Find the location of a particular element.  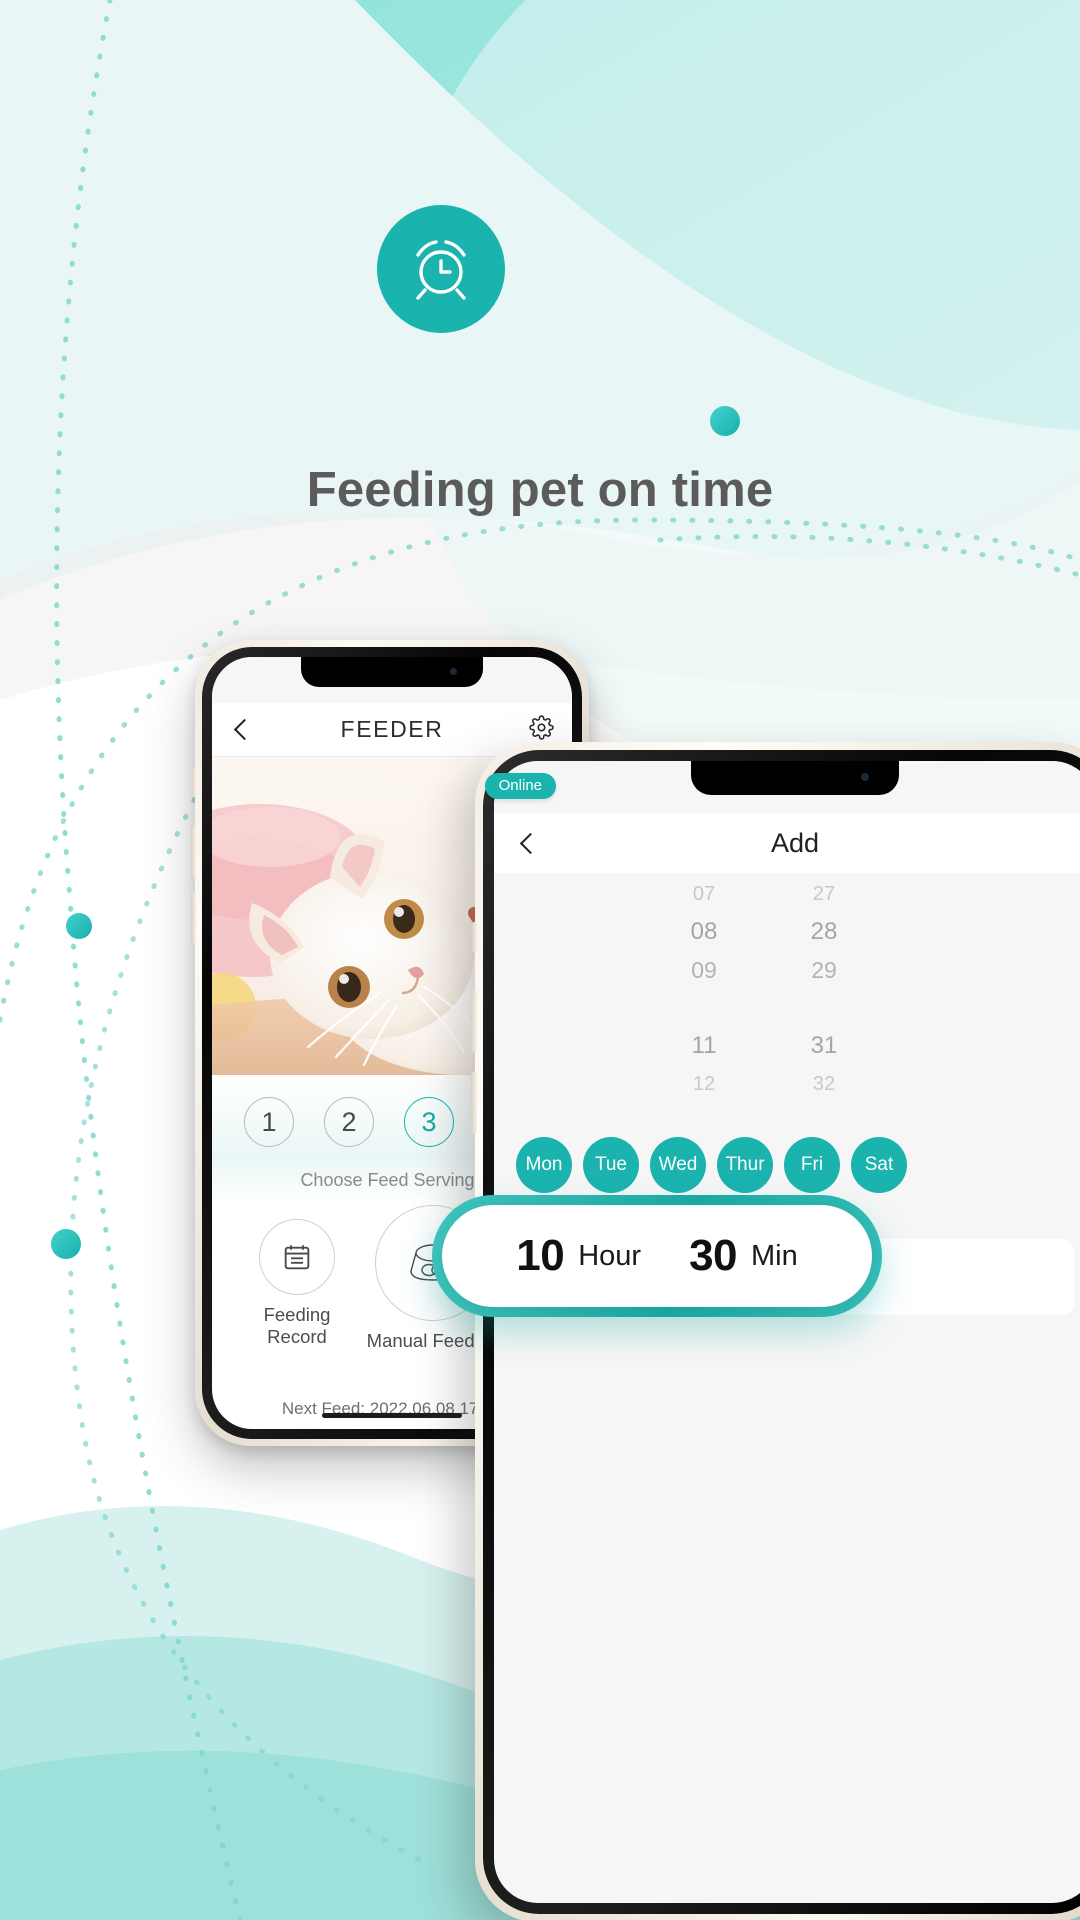

hour-unit-label: Hour is located at coordinates (610, 1255).